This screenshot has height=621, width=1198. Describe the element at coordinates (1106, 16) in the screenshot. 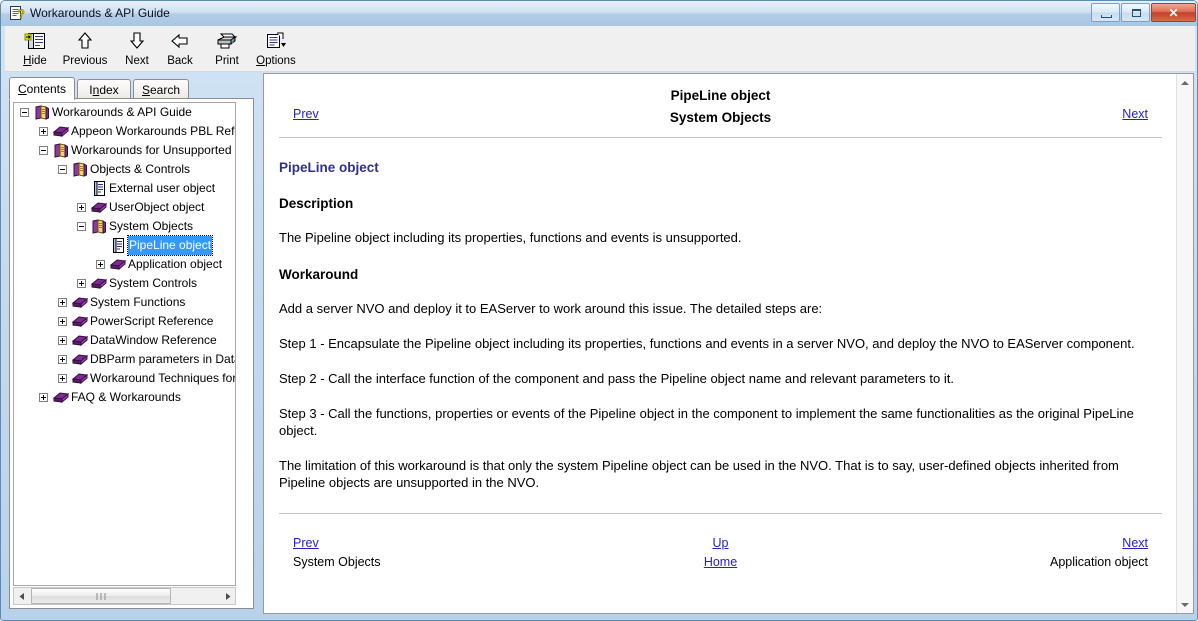

I see `minimize-icon` at that location.